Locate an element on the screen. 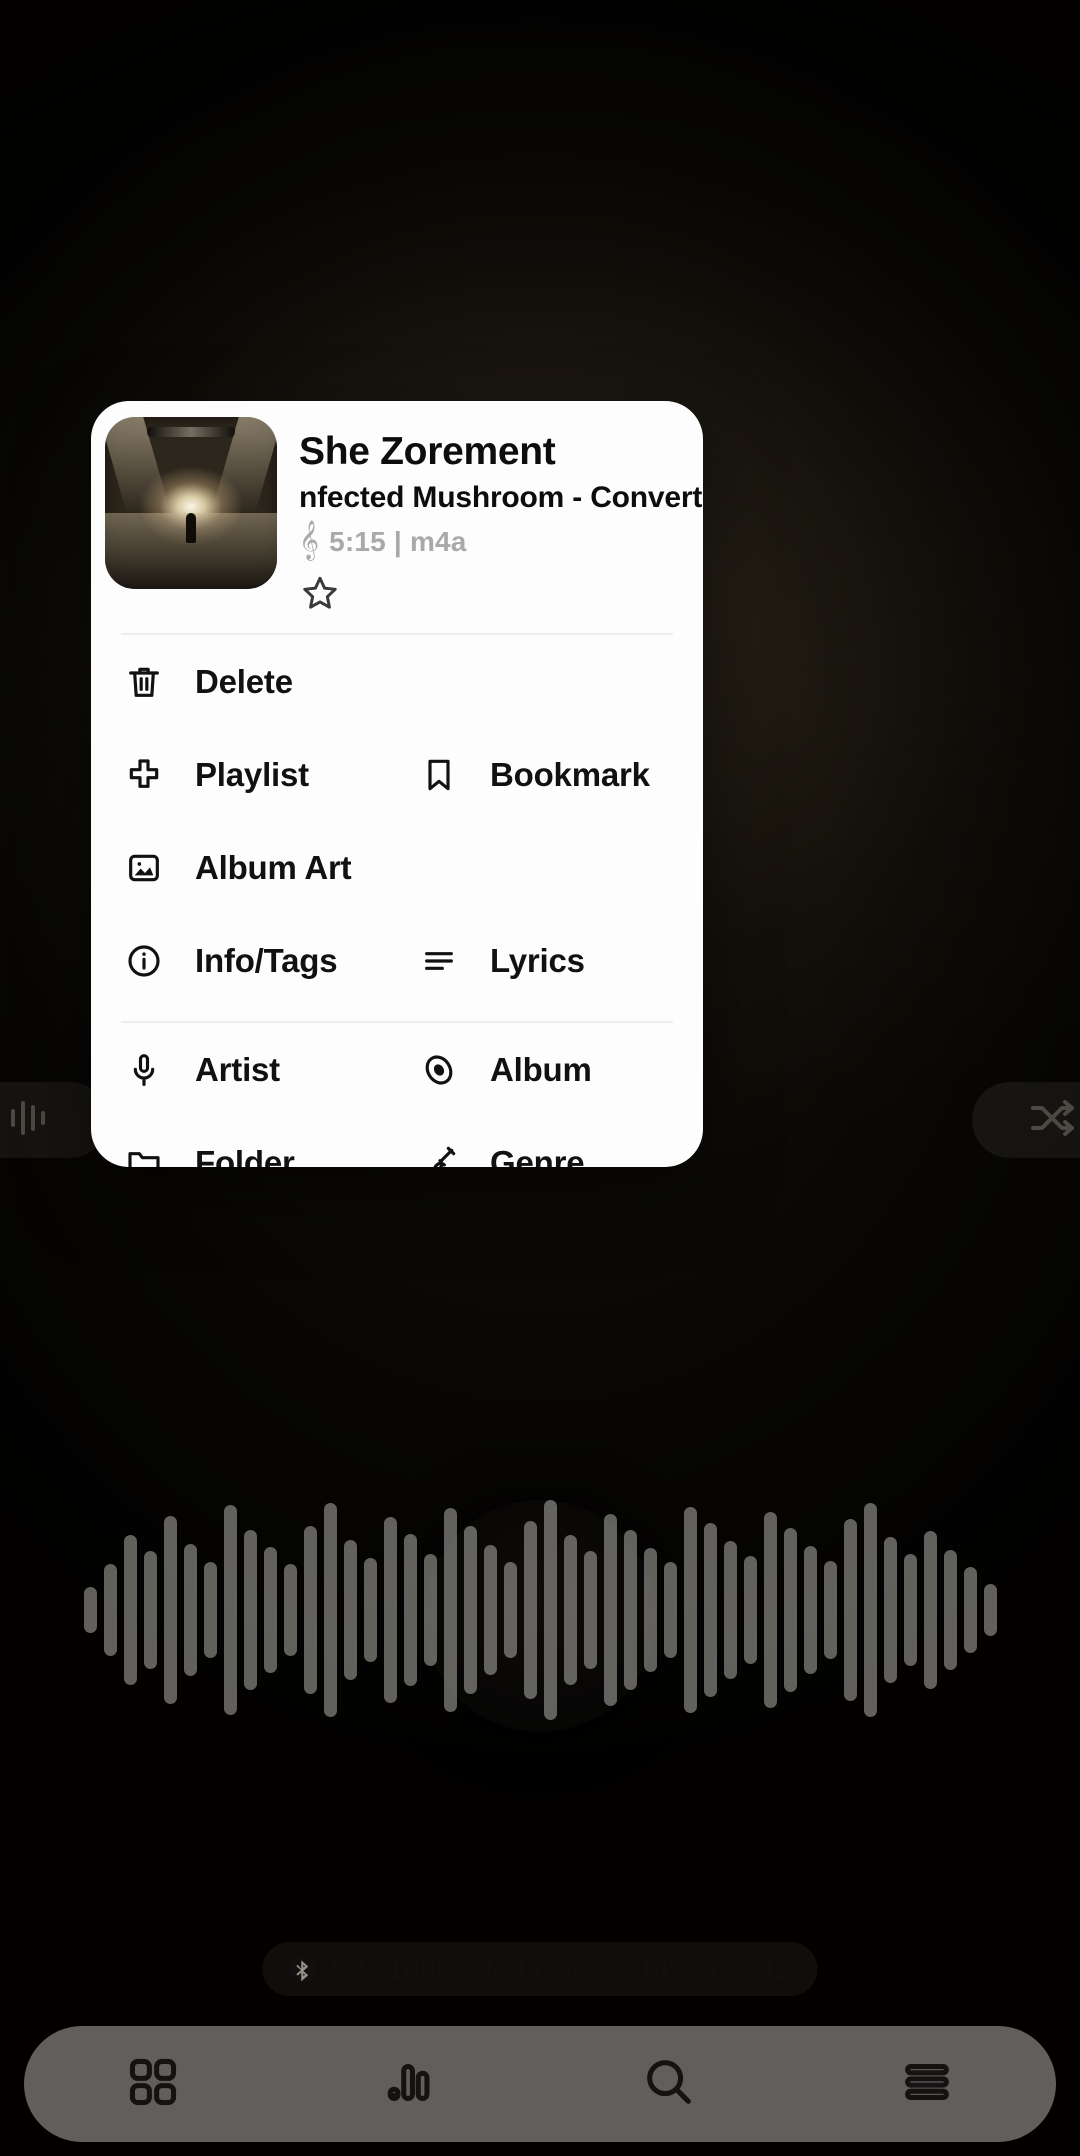 This screenshot has height=2156, width=1080. menu-item-info-tags: Info/Tags is located at coordinates (249, 960).